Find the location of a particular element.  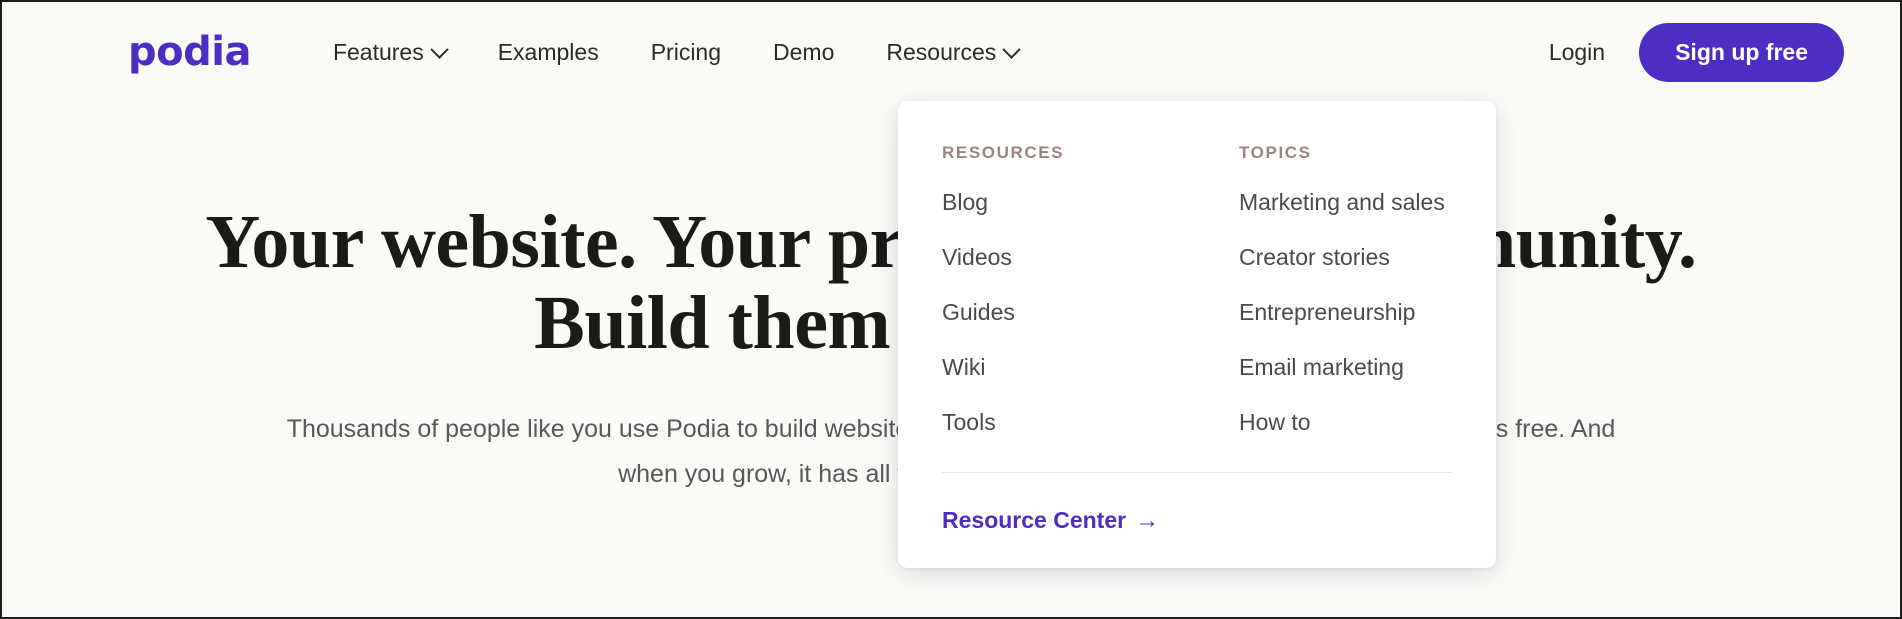

dropdown-item-videos: Videos is located at coordinates (1069, 257).